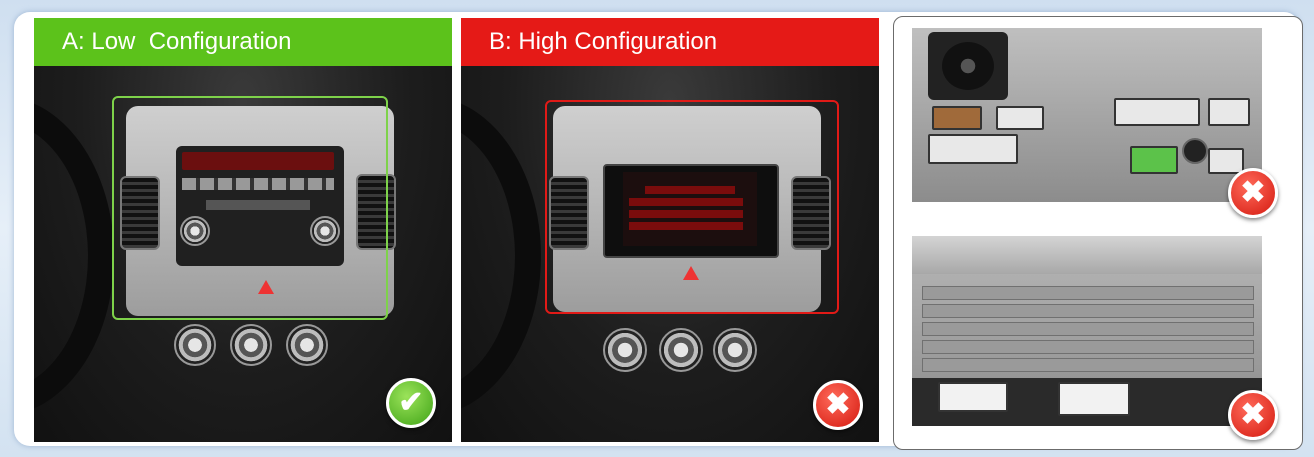  What do you see at coordinates (243, 42) in the screenshot?
I see `panel-title-low: A: Low Configuration` at bounding box center [243, 42].